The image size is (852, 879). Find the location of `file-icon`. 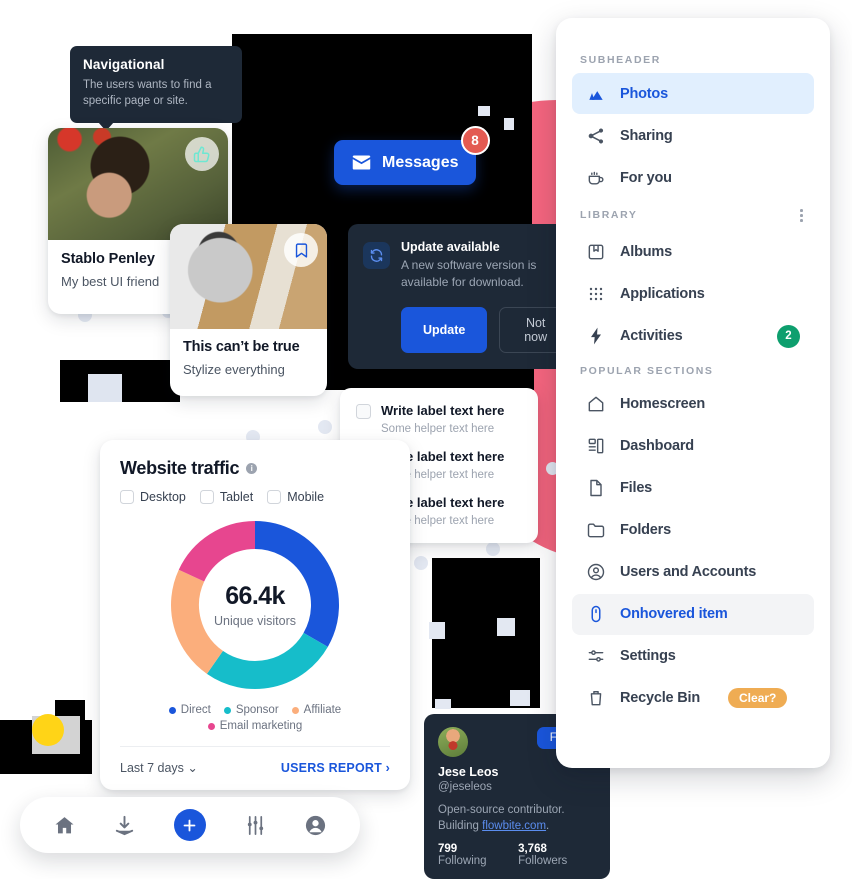

file-icon is located at coordinates (596, 488).